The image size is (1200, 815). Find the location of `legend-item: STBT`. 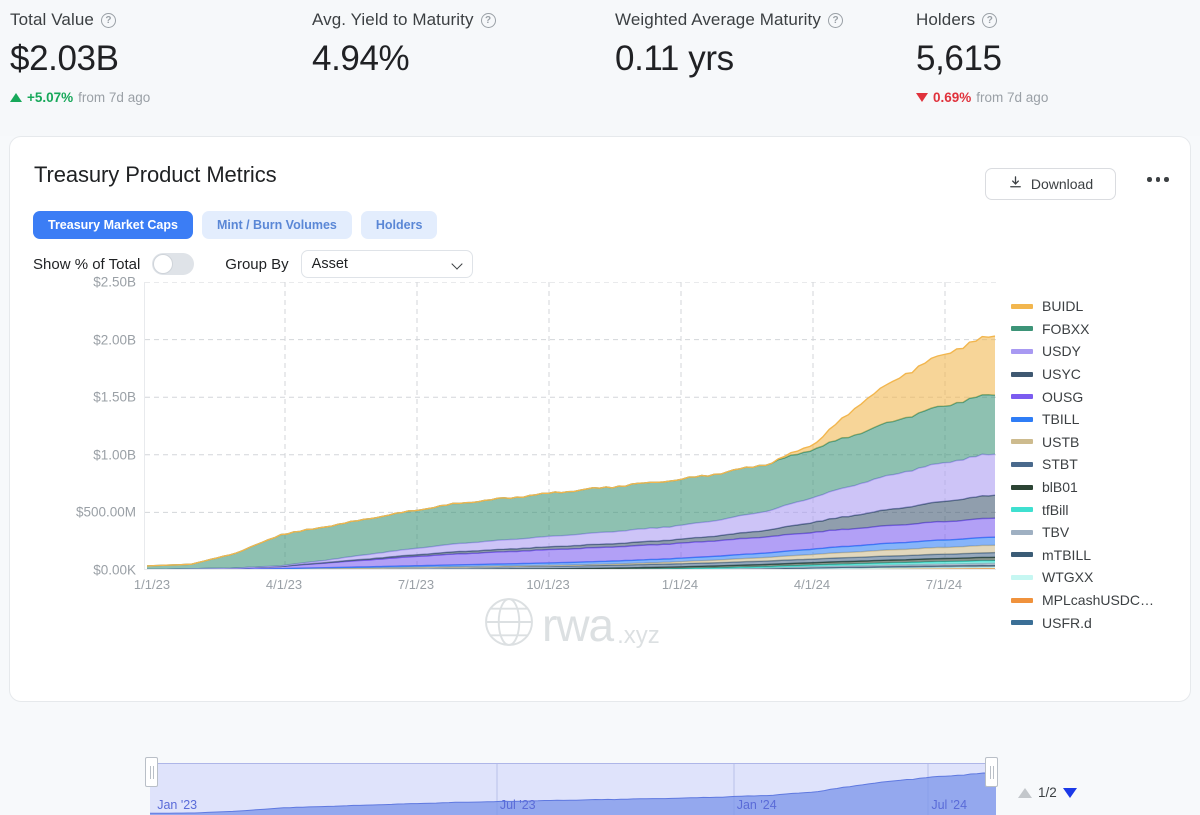

legend-item: STBT is located at coordinates (1101, 464).